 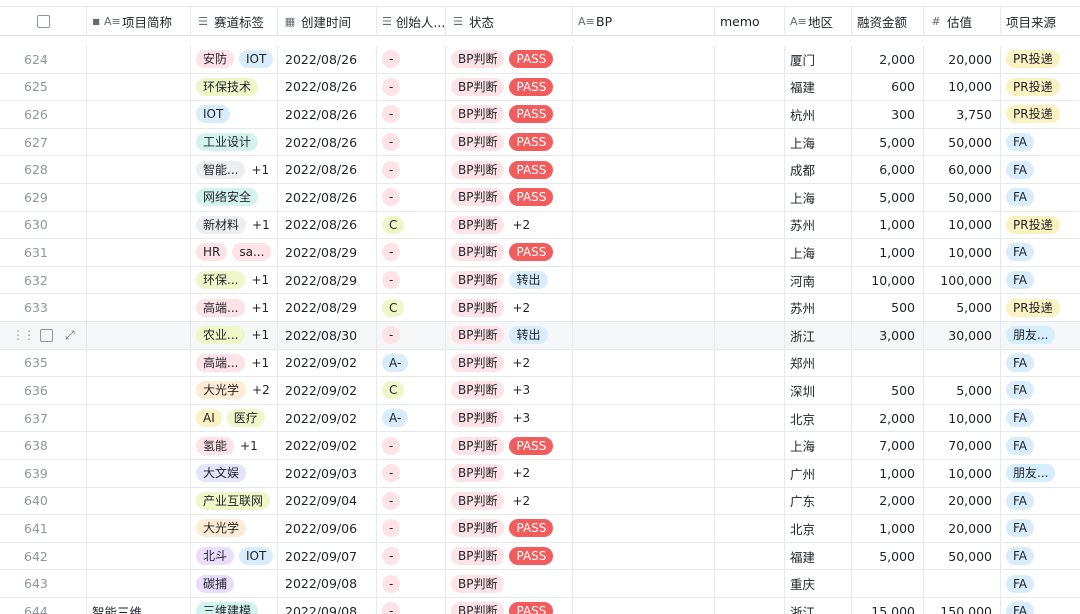 I want to click on funding-amount, so click(x=887, y=363).